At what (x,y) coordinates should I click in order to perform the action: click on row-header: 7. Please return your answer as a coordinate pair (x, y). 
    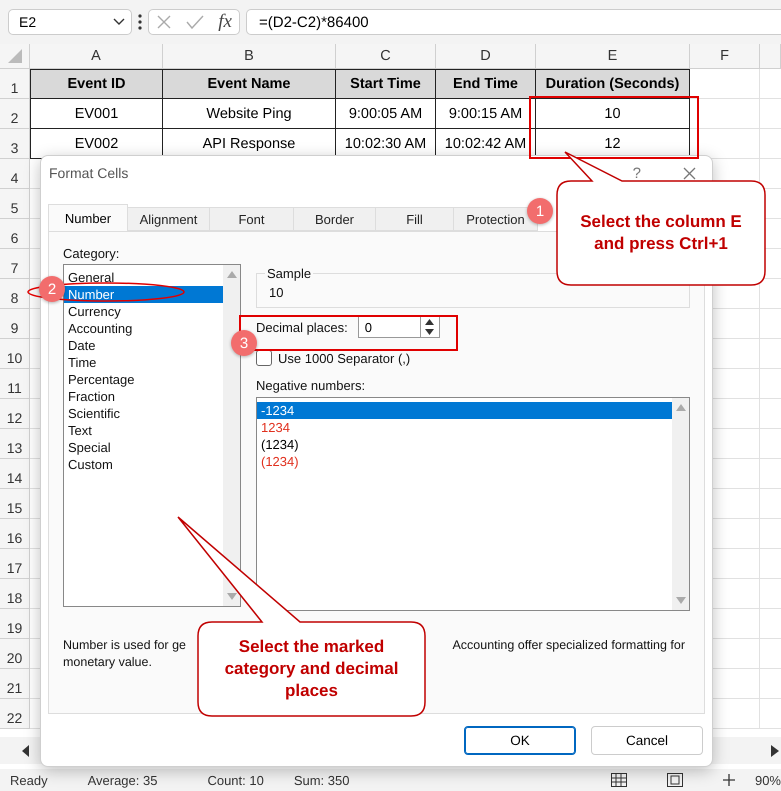
    Looking at the image, I should click on (15, 264).